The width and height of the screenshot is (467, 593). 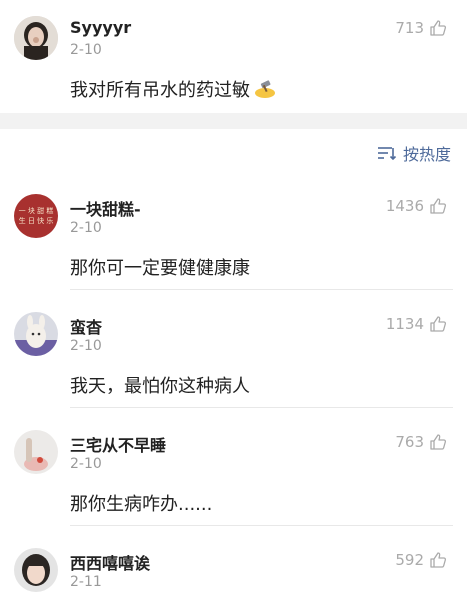 What do you see at coordinates (105, 208) in the screenshot?
I see `username: 一块甜糕-` at bounding box center [105, 208].